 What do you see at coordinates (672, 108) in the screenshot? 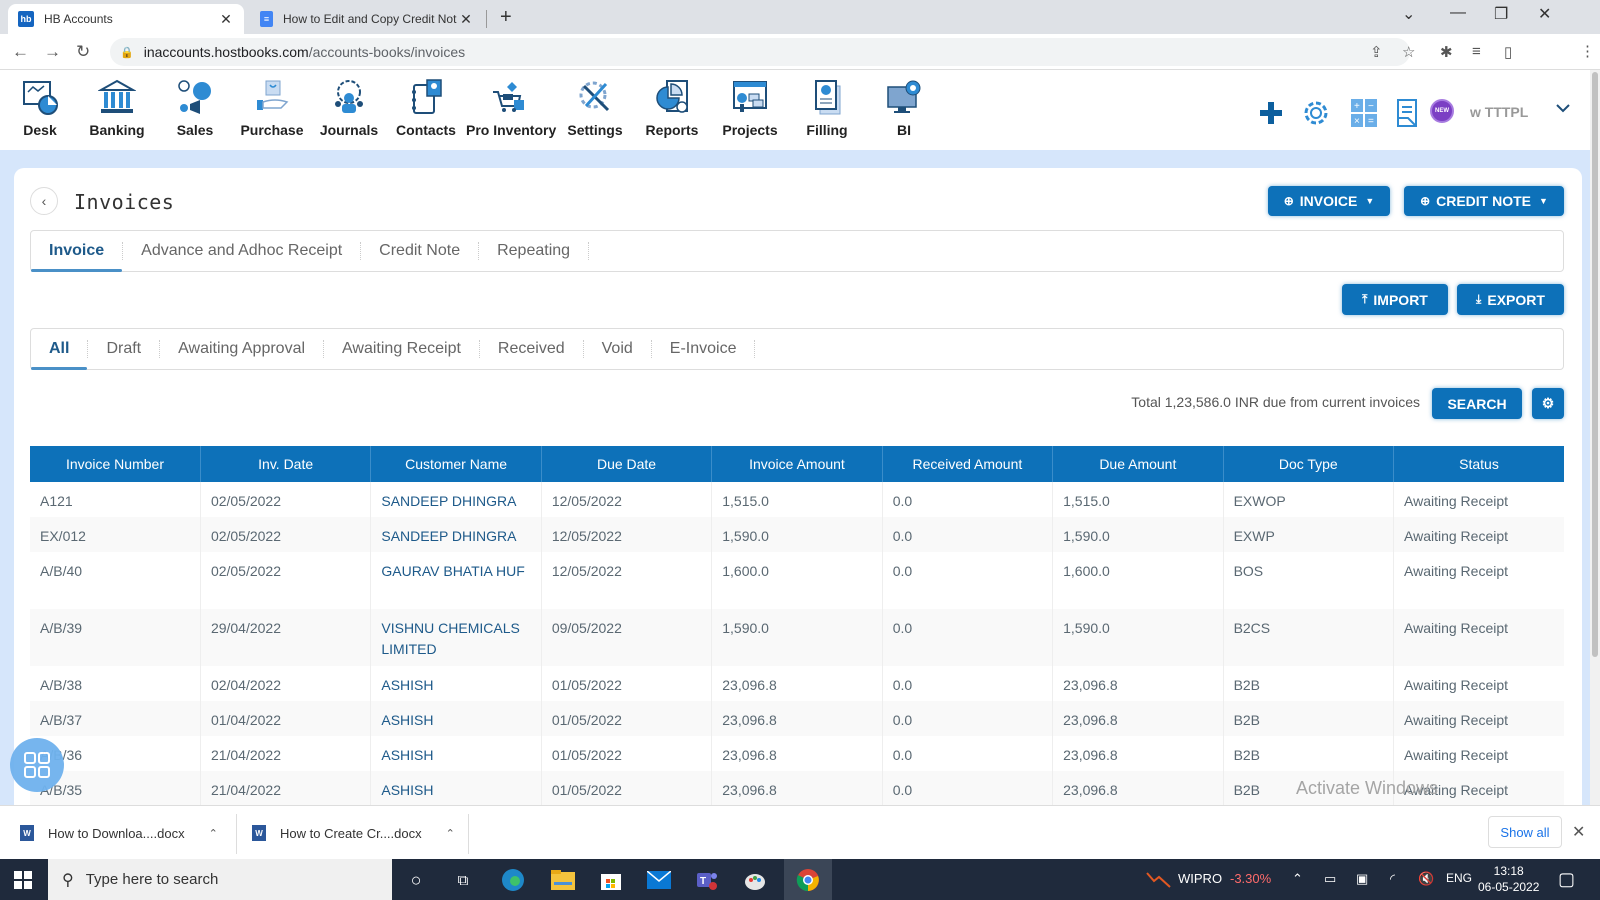
I see `nav-reports: Reports` at bounding box center [672, 108].